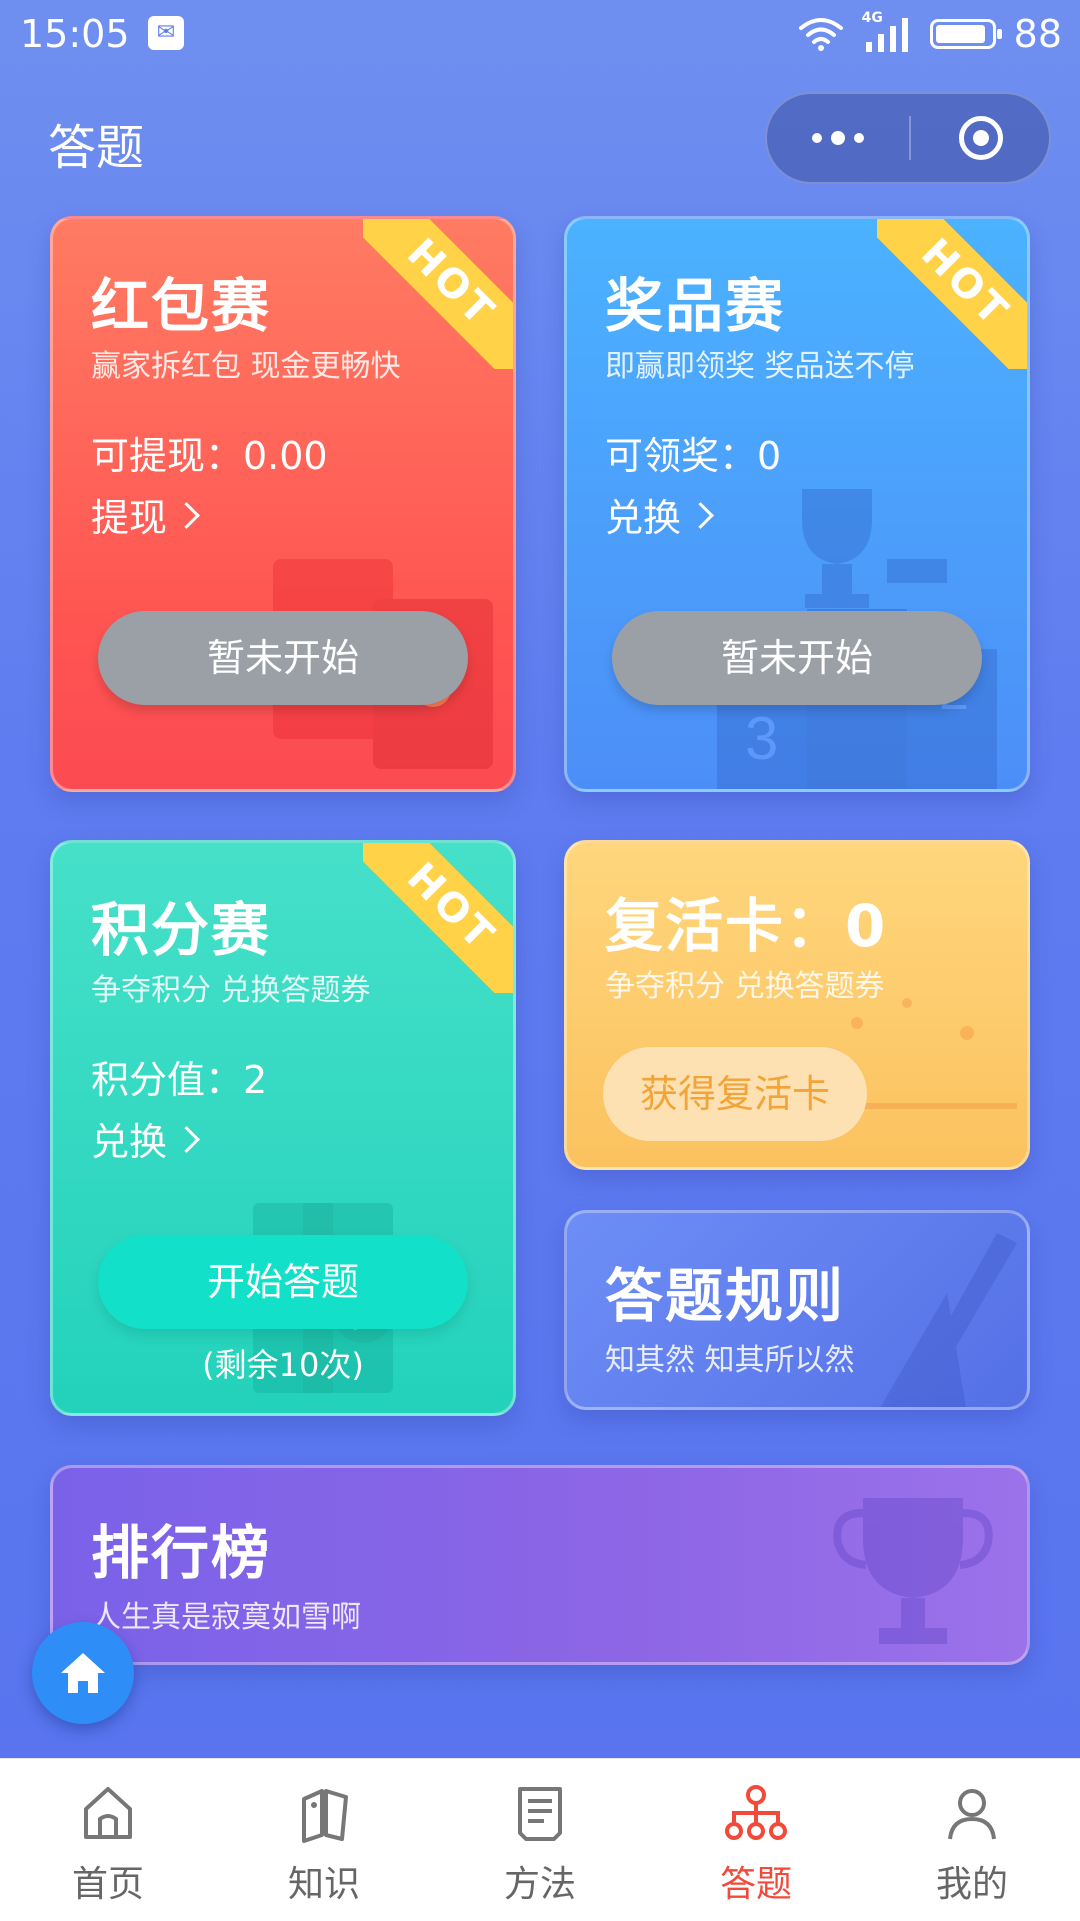  I want to click on card-title: 奖品赛, so click(695, 306).